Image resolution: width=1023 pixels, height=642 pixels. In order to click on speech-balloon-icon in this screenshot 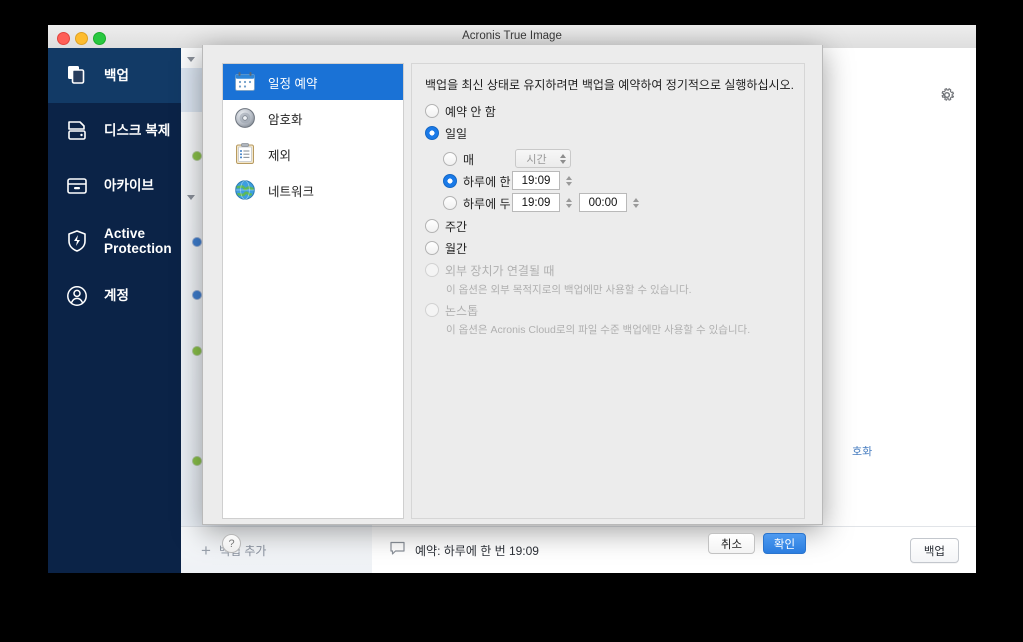, I will do `click(397, 550)`.